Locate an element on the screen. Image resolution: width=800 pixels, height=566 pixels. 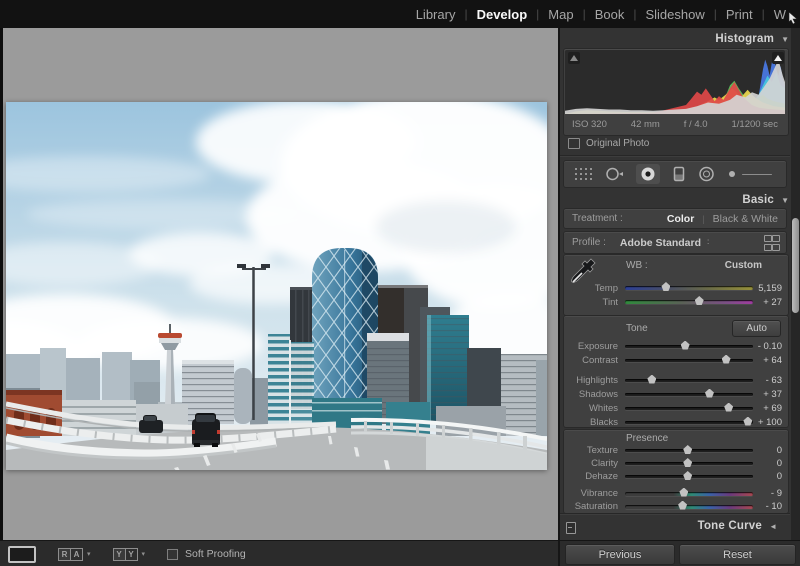
original-photo-row: Original Photo is located at coordinates (608, 143).